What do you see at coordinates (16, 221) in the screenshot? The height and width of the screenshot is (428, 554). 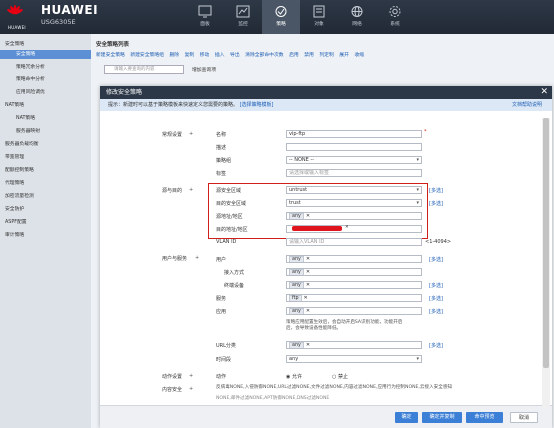 I see `sidebar-item-aspf: ASPF配置` at bounding box center [16, 221].